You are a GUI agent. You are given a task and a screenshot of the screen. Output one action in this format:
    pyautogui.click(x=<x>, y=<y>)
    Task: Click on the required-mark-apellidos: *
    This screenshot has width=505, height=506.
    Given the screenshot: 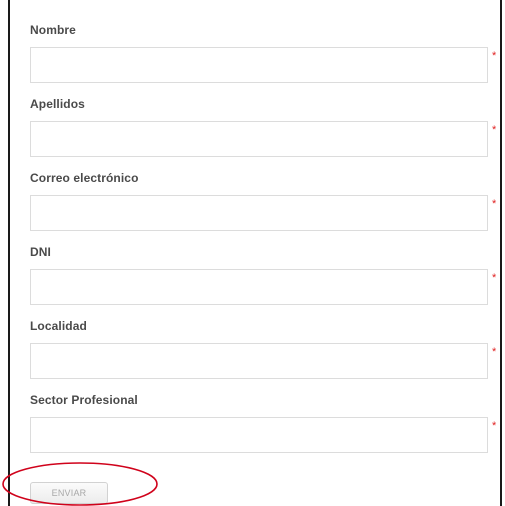 What is the action you would take?
    pyautogui.click(x=494, y=130)
    